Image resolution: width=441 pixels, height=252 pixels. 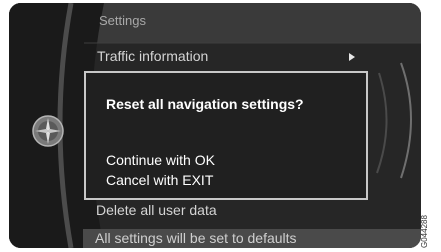 What do you see at coordinates (424, 231) in the screenshot?
I see `figure-id: G044288` at bounding box center [424, 231].